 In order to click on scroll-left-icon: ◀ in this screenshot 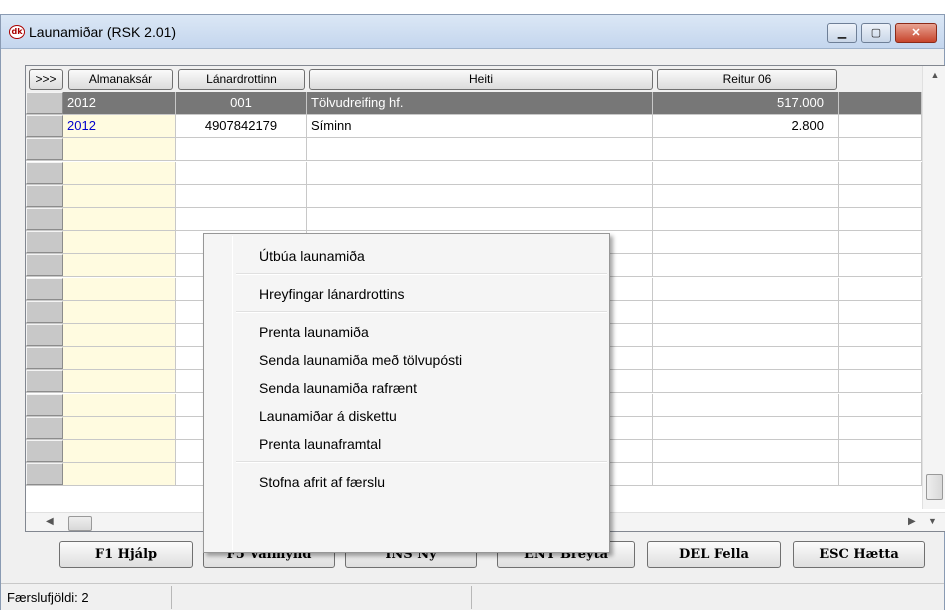, I will do `click(50, 521)`.